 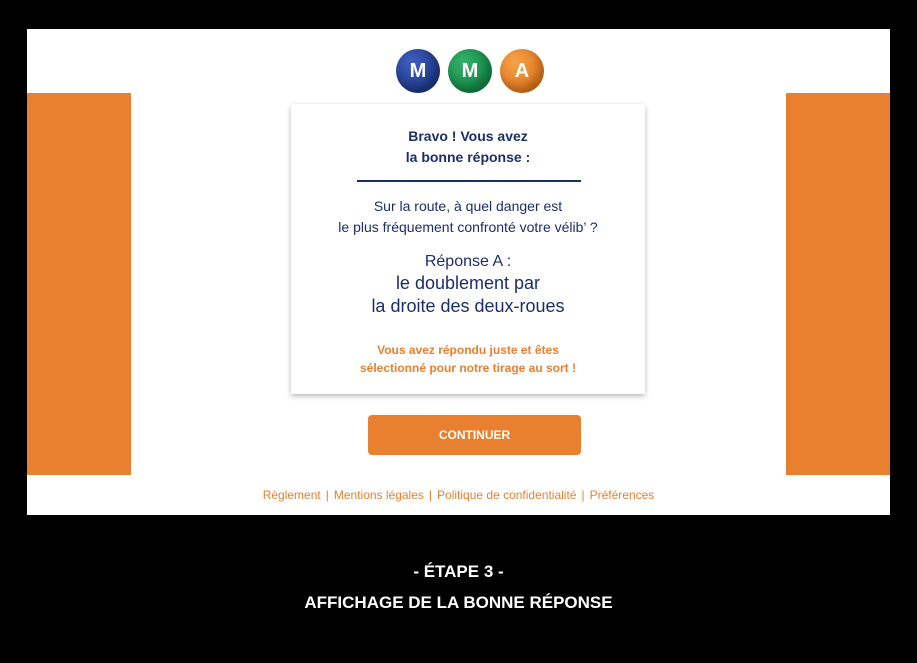 I want to click on continue-button: CONTINUER, so click(x=474, y=435).